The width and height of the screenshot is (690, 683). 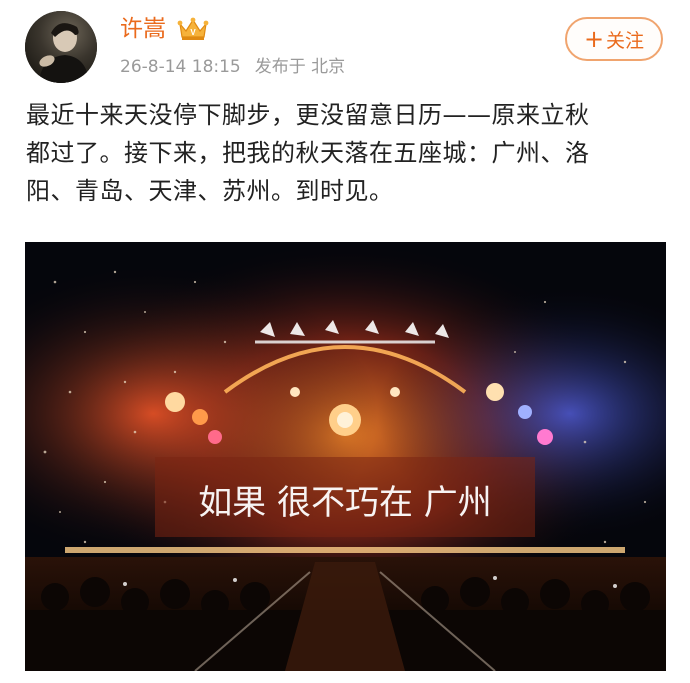 What do you see at coordinates (594, 39) in the screenshot?
I see `plus-icon: +` at bounding box center [594, 39].